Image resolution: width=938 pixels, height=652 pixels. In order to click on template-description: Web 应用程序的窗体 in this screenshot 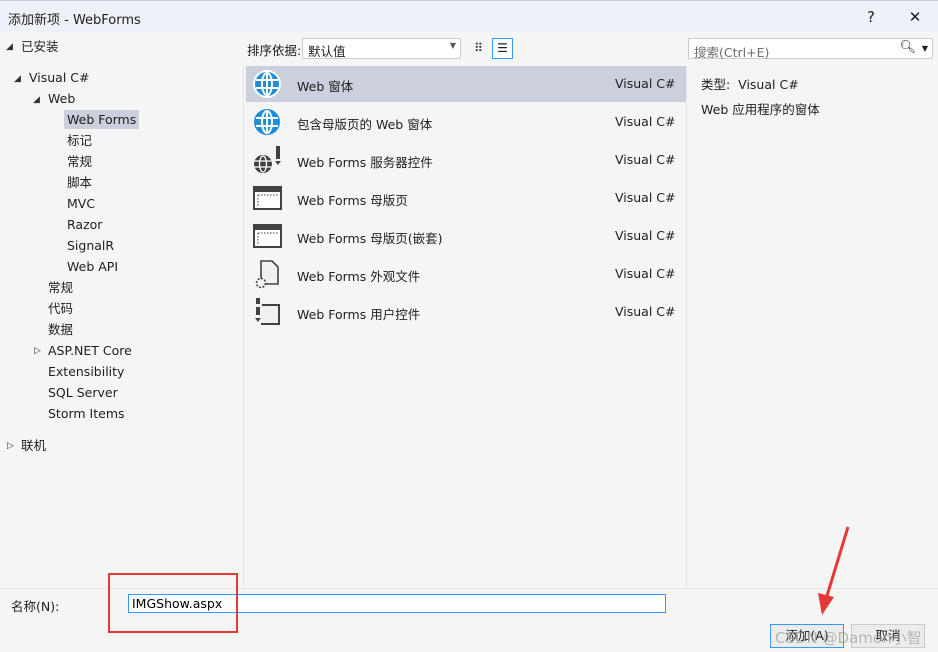, I will do `click(760, 109)`.